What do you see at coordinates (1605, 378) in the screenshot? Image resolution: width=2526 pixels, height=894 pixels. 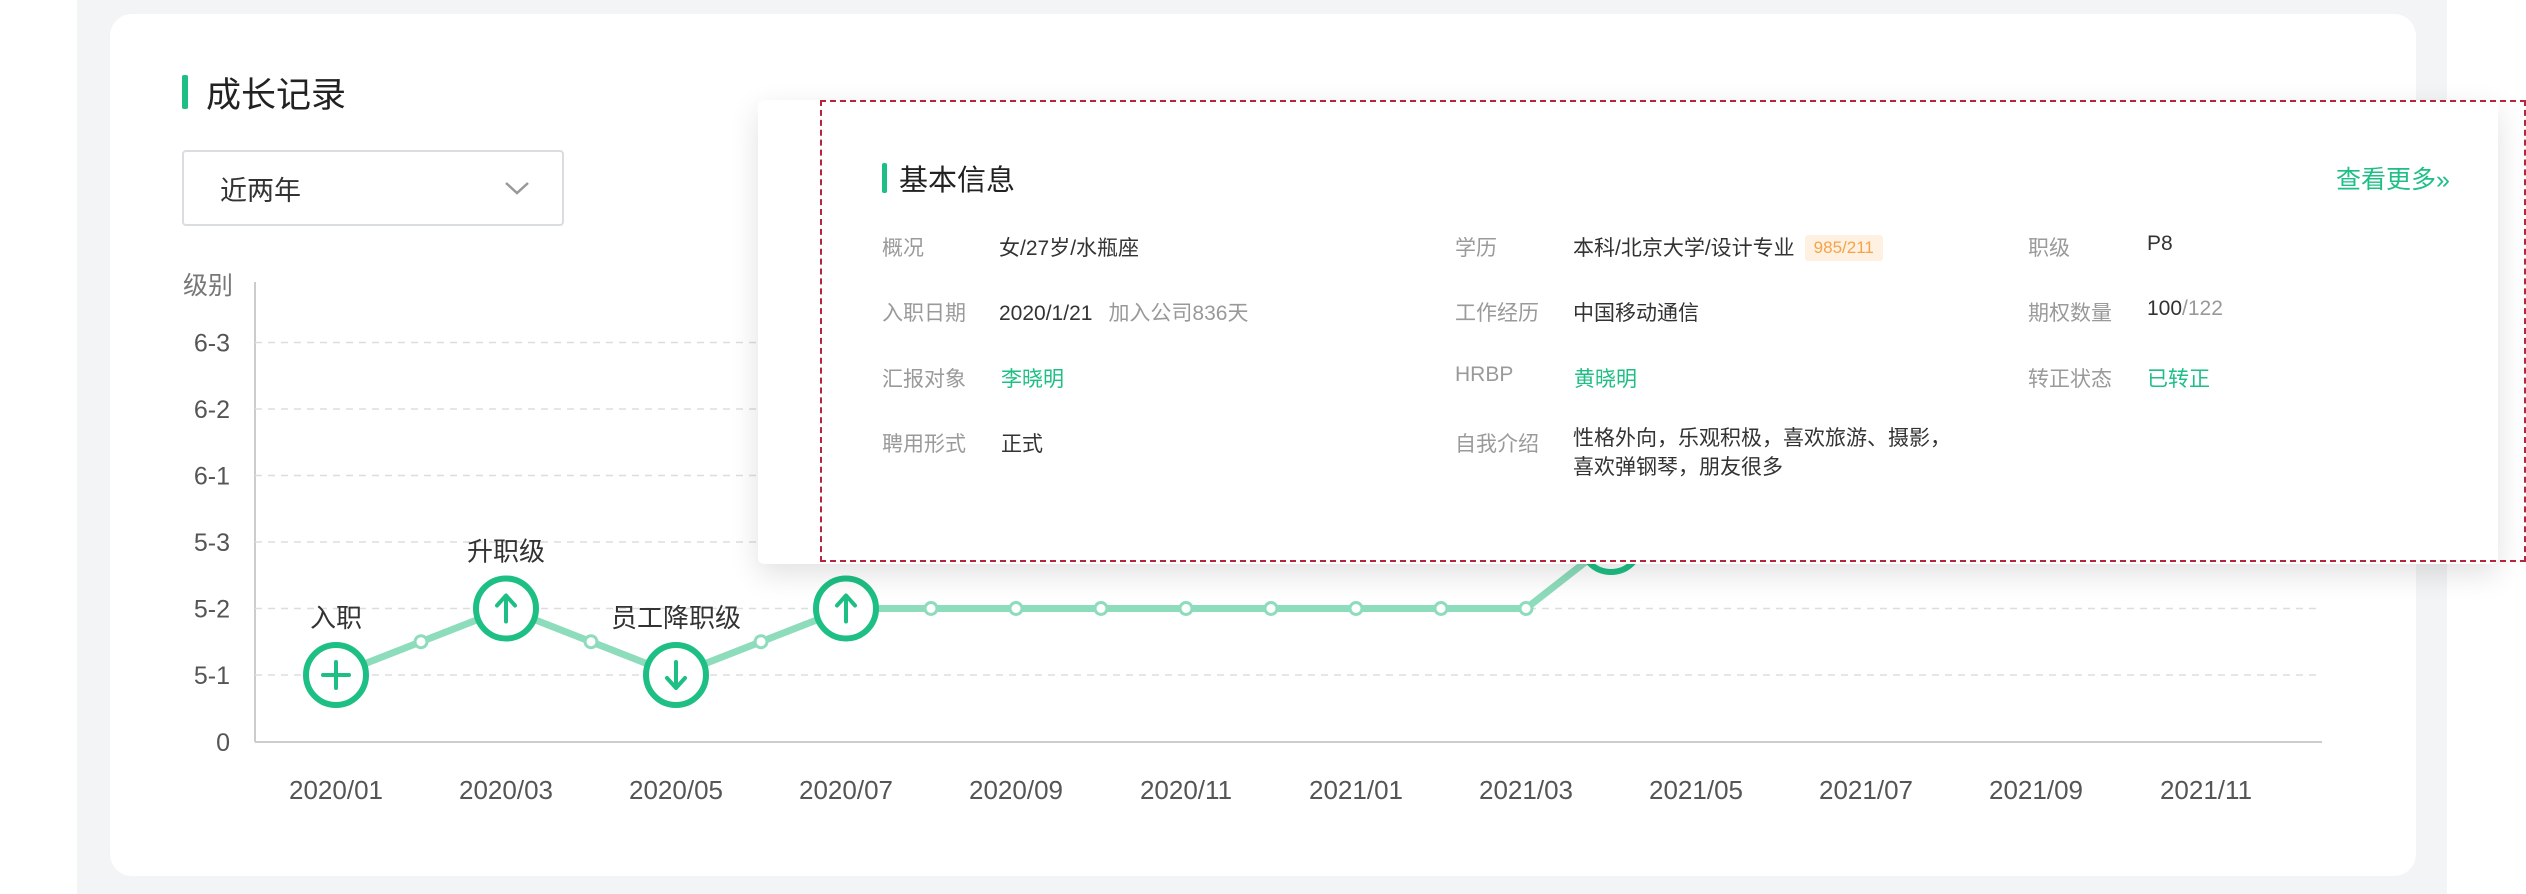 I see `hrbp-link: 黄晓明` at bounding box center [1605, 378].